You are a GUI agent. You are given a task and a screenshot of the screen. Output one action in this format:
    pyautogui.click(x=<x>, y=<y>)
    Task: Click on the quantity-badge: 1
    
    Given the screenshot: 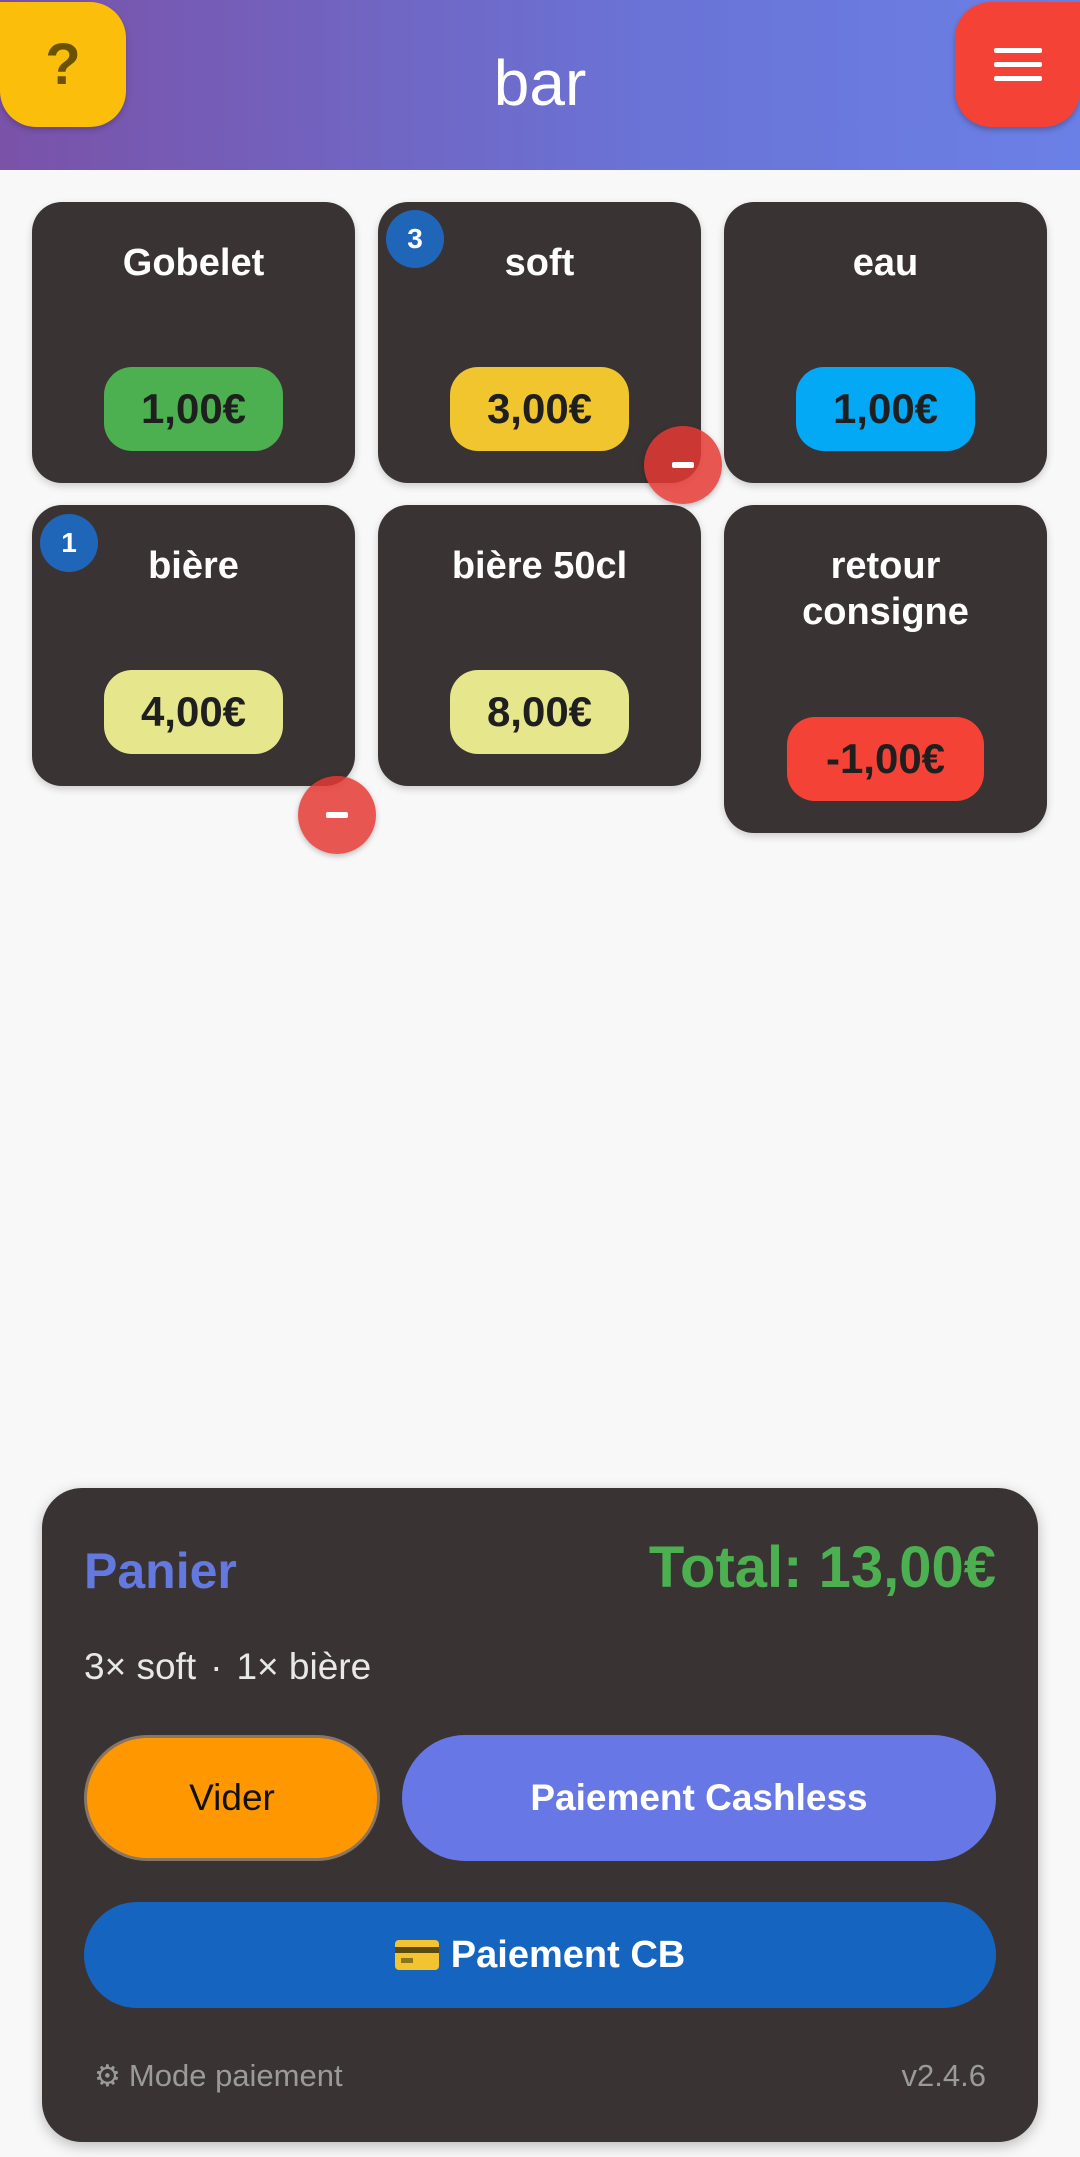 What is the action you would take?
    pyautogui.click(x=69, y=543)
    